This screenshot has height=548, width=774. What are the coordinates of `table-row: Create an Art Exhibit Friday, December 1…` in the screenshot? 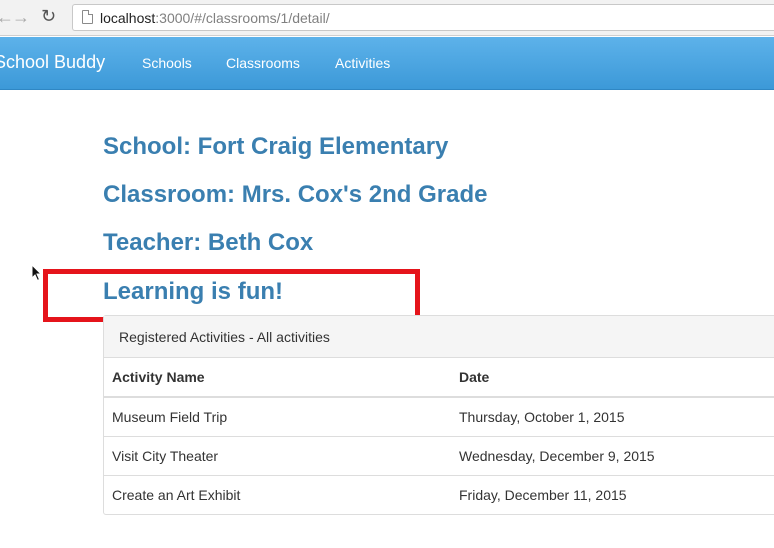 It's located at (439, 494).